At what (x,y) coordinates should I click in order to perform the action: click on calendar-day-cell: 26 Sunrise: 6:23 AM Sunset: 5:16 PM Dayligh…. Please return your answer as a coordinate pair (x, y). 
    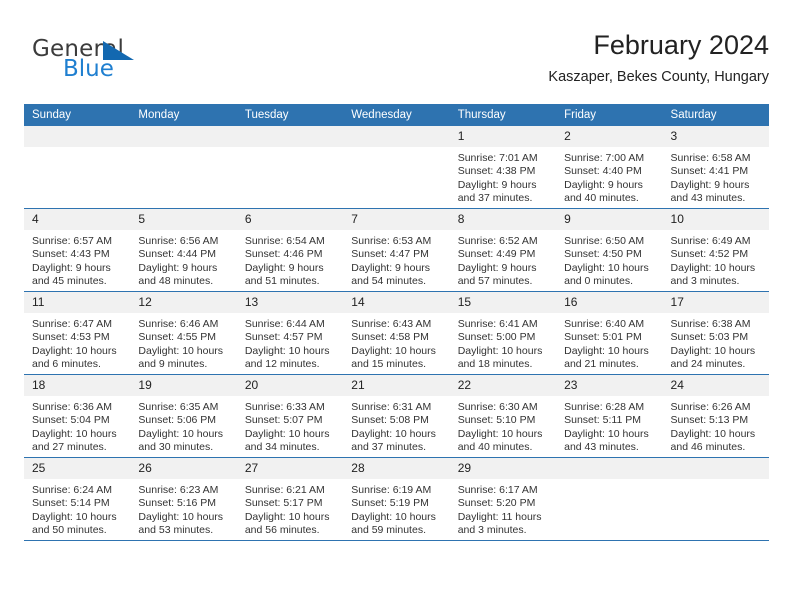
    Looking at the image, I should click on (183, 499).